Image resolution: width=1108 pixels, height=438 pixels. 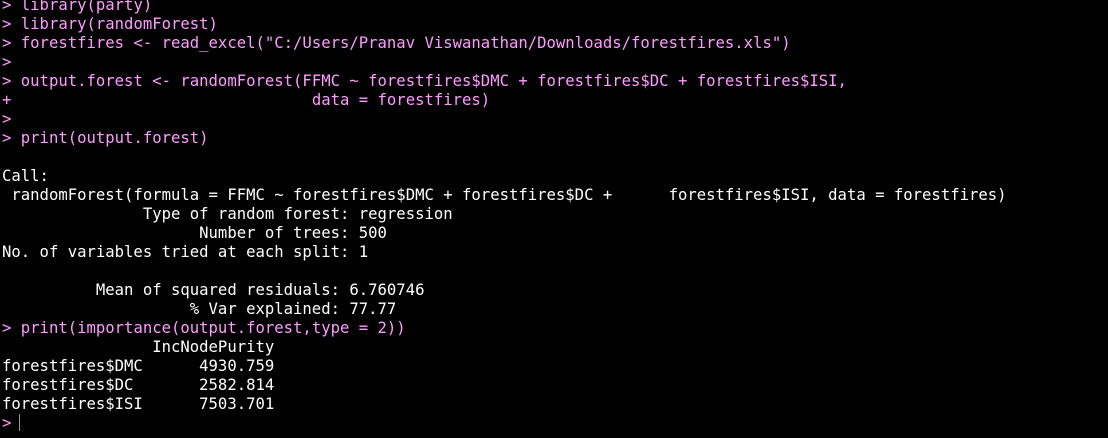 I want to click on console-line-output: forestfires$ISI 7503.701, so click(x=138, y=404).